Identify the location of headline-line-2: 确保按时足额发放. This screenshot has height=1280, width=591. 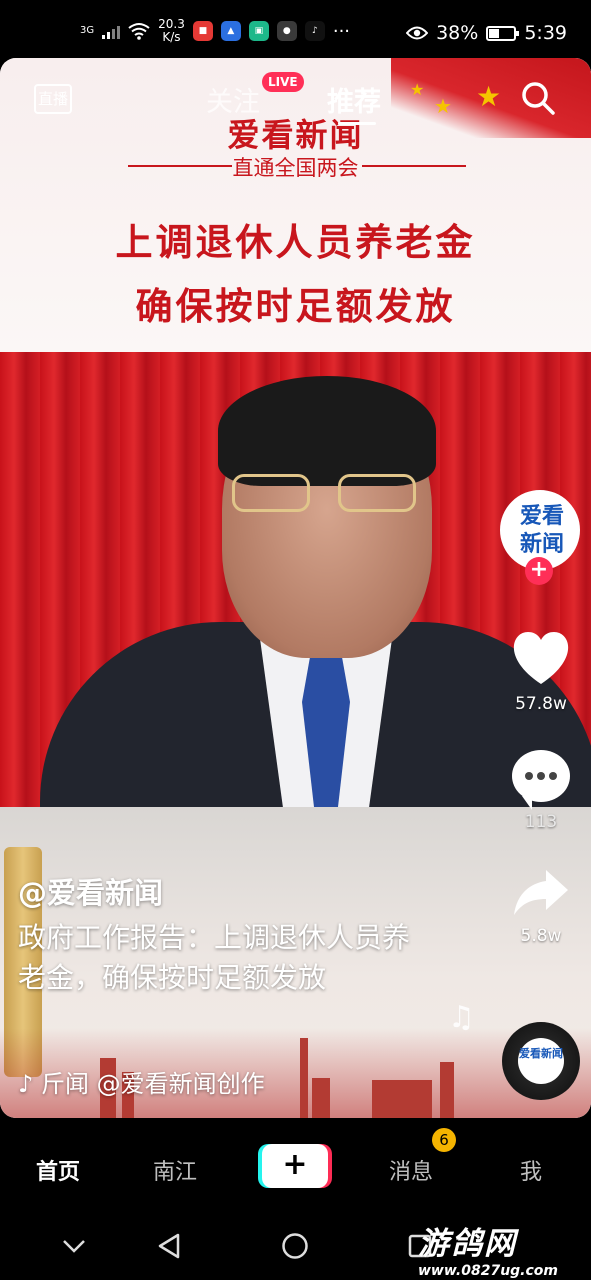
(295, 306).